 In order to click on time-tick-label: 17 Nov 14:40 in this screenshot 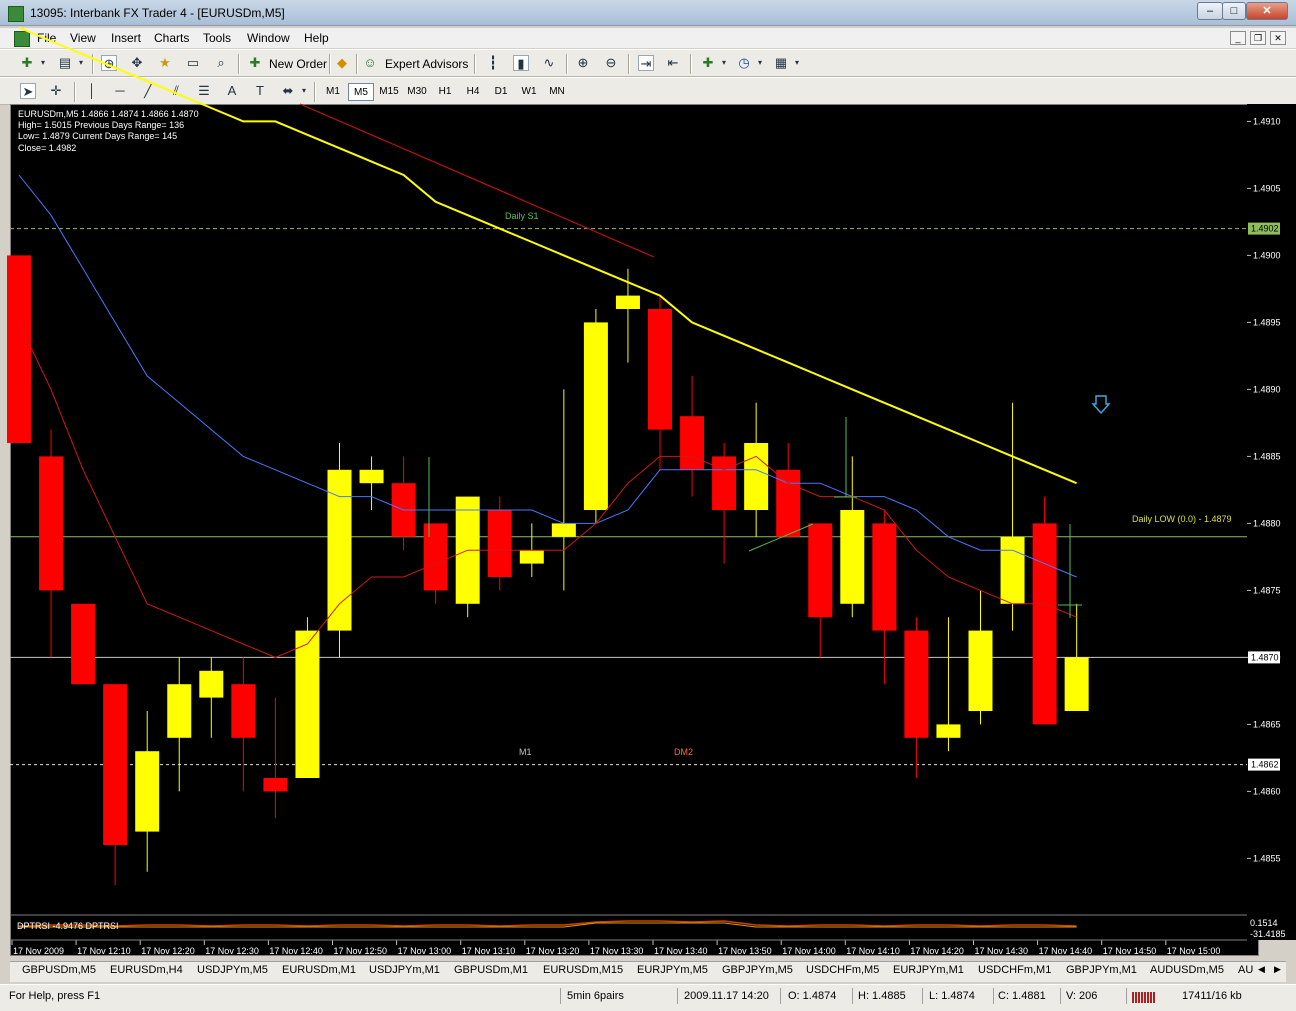, I will do `click(1066, 951)`.